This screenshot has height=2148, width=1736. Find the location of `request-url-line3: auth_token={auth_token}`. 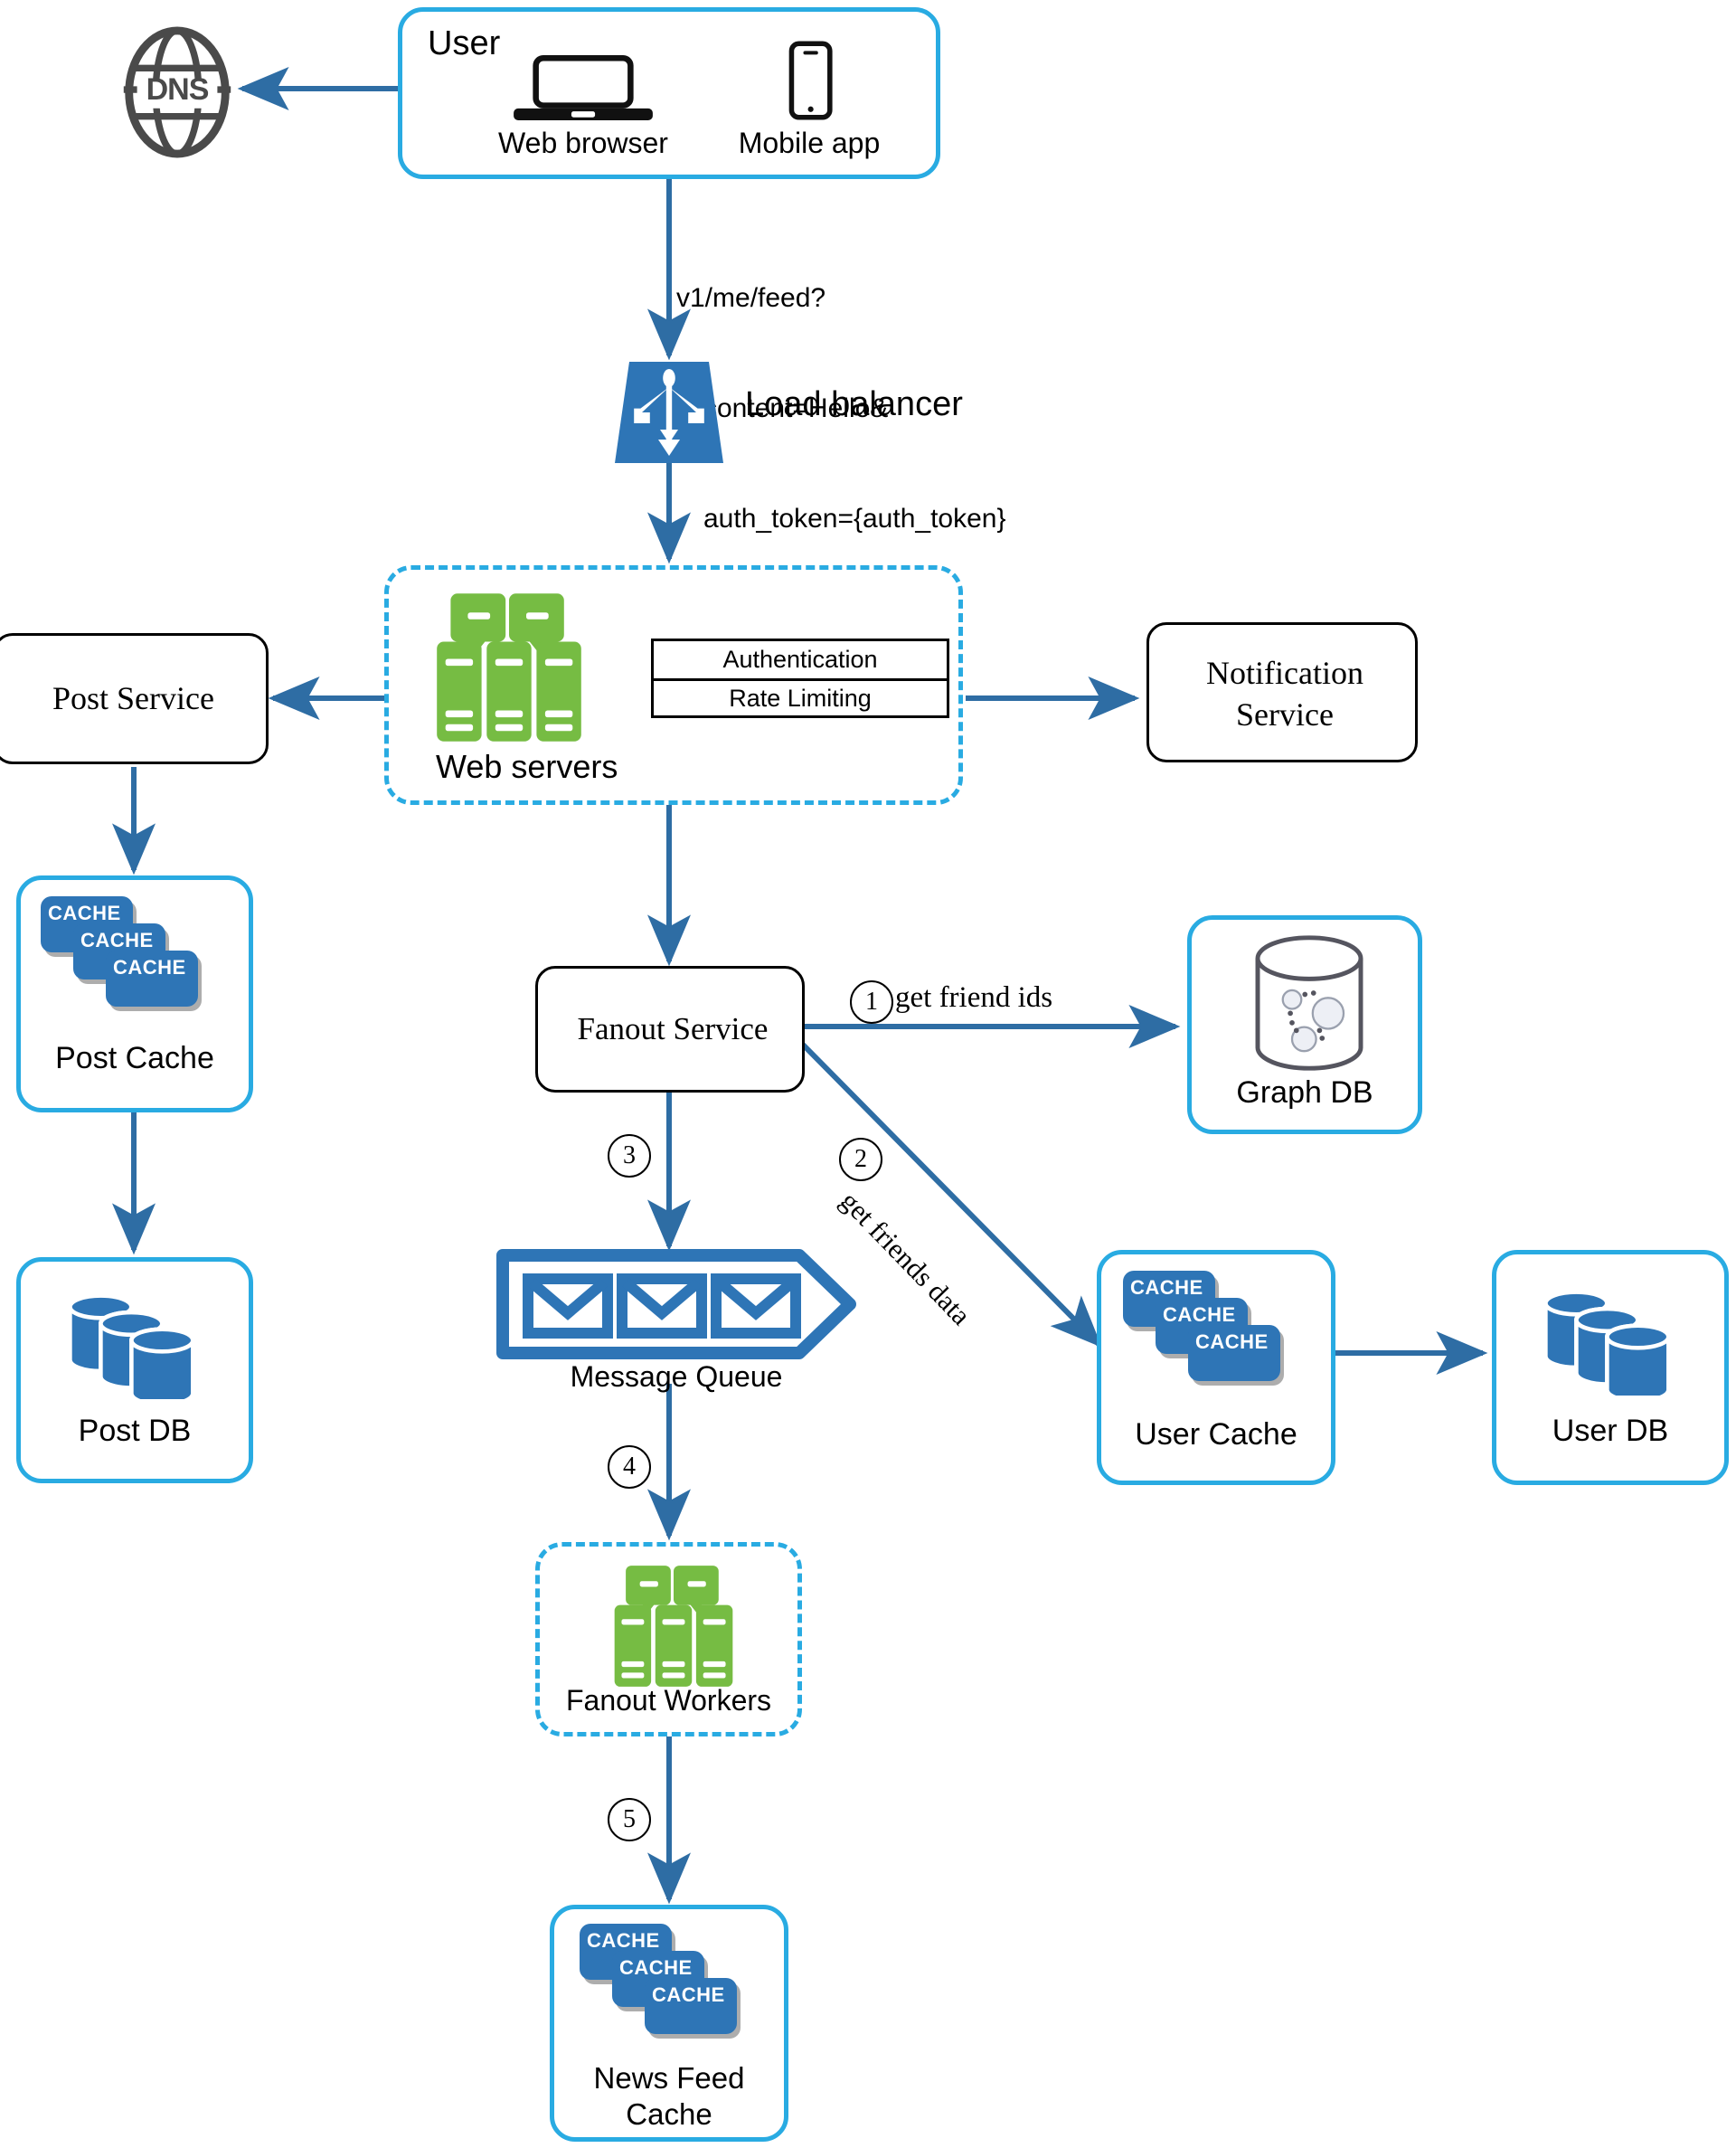

request-url-line3: auth_token={auth_token} is located at coordinates (855, 519).